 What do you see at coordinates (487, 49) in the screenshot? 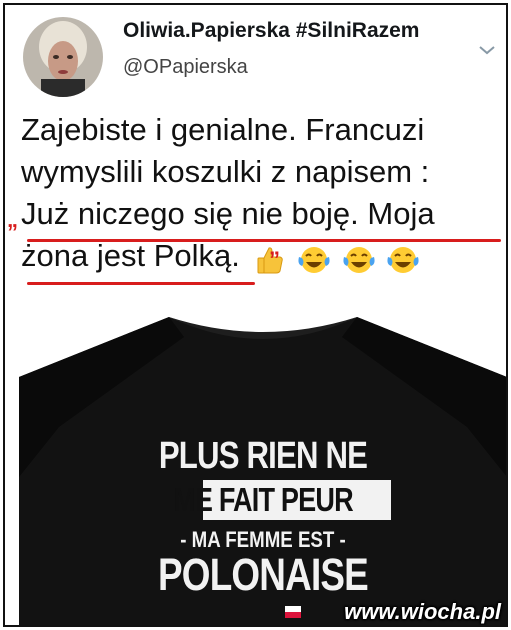
I see `chevron-down-icon` at bounding box center [487, 49].